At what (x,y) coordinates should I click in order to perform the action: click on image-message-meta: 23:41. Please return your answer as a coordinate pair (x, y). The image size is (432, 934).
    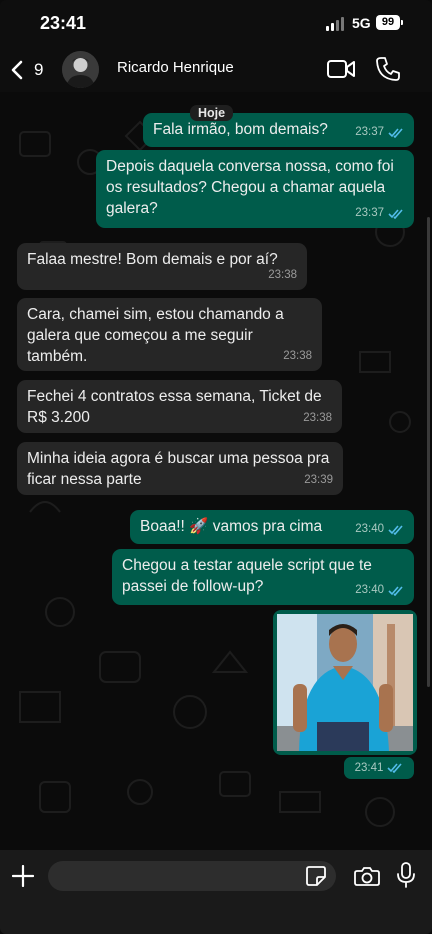
    Looking at the image, I should click on (379, 768).